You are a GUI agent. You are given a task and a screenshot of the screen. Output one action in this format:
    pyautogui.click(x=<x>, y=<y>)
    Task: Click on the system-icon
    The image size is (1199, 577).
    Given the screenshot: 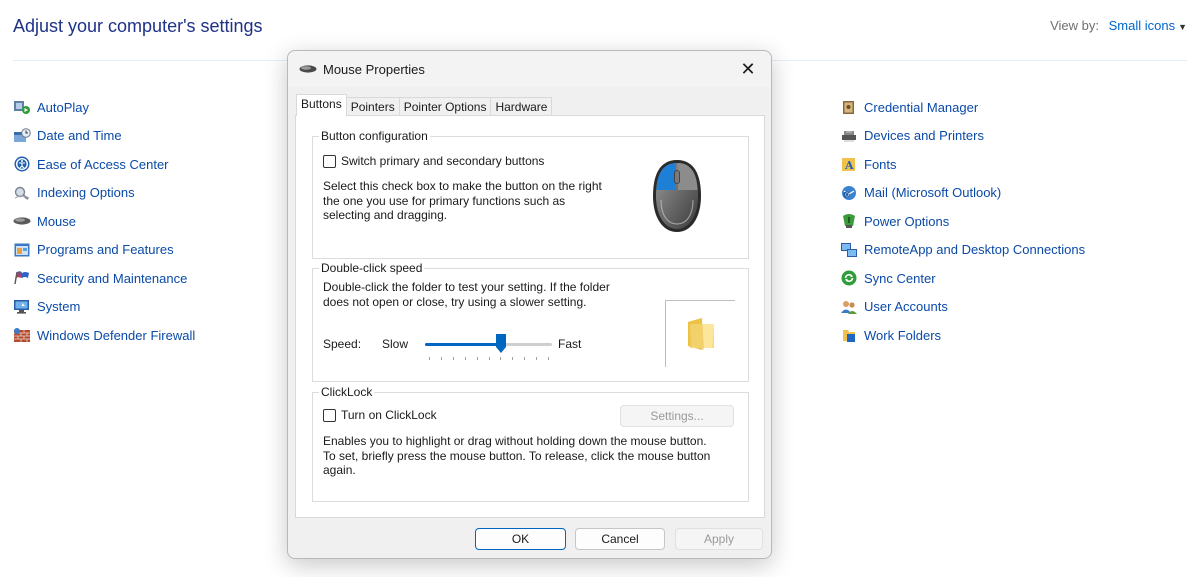 What is the action you would take?
    pyautogui.click(x=22, y=307)
    